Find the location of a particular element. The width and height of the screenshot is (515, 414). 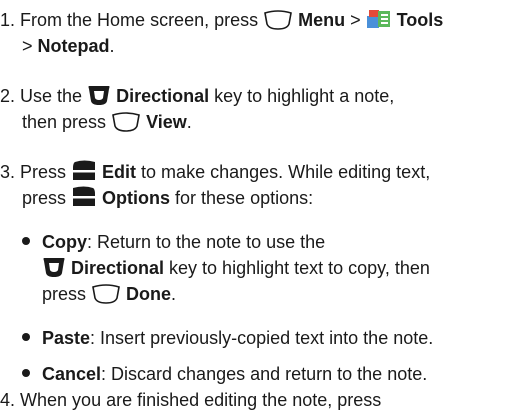

step-3-line2-suffix: for these options: is located at coordinates (242, 198).